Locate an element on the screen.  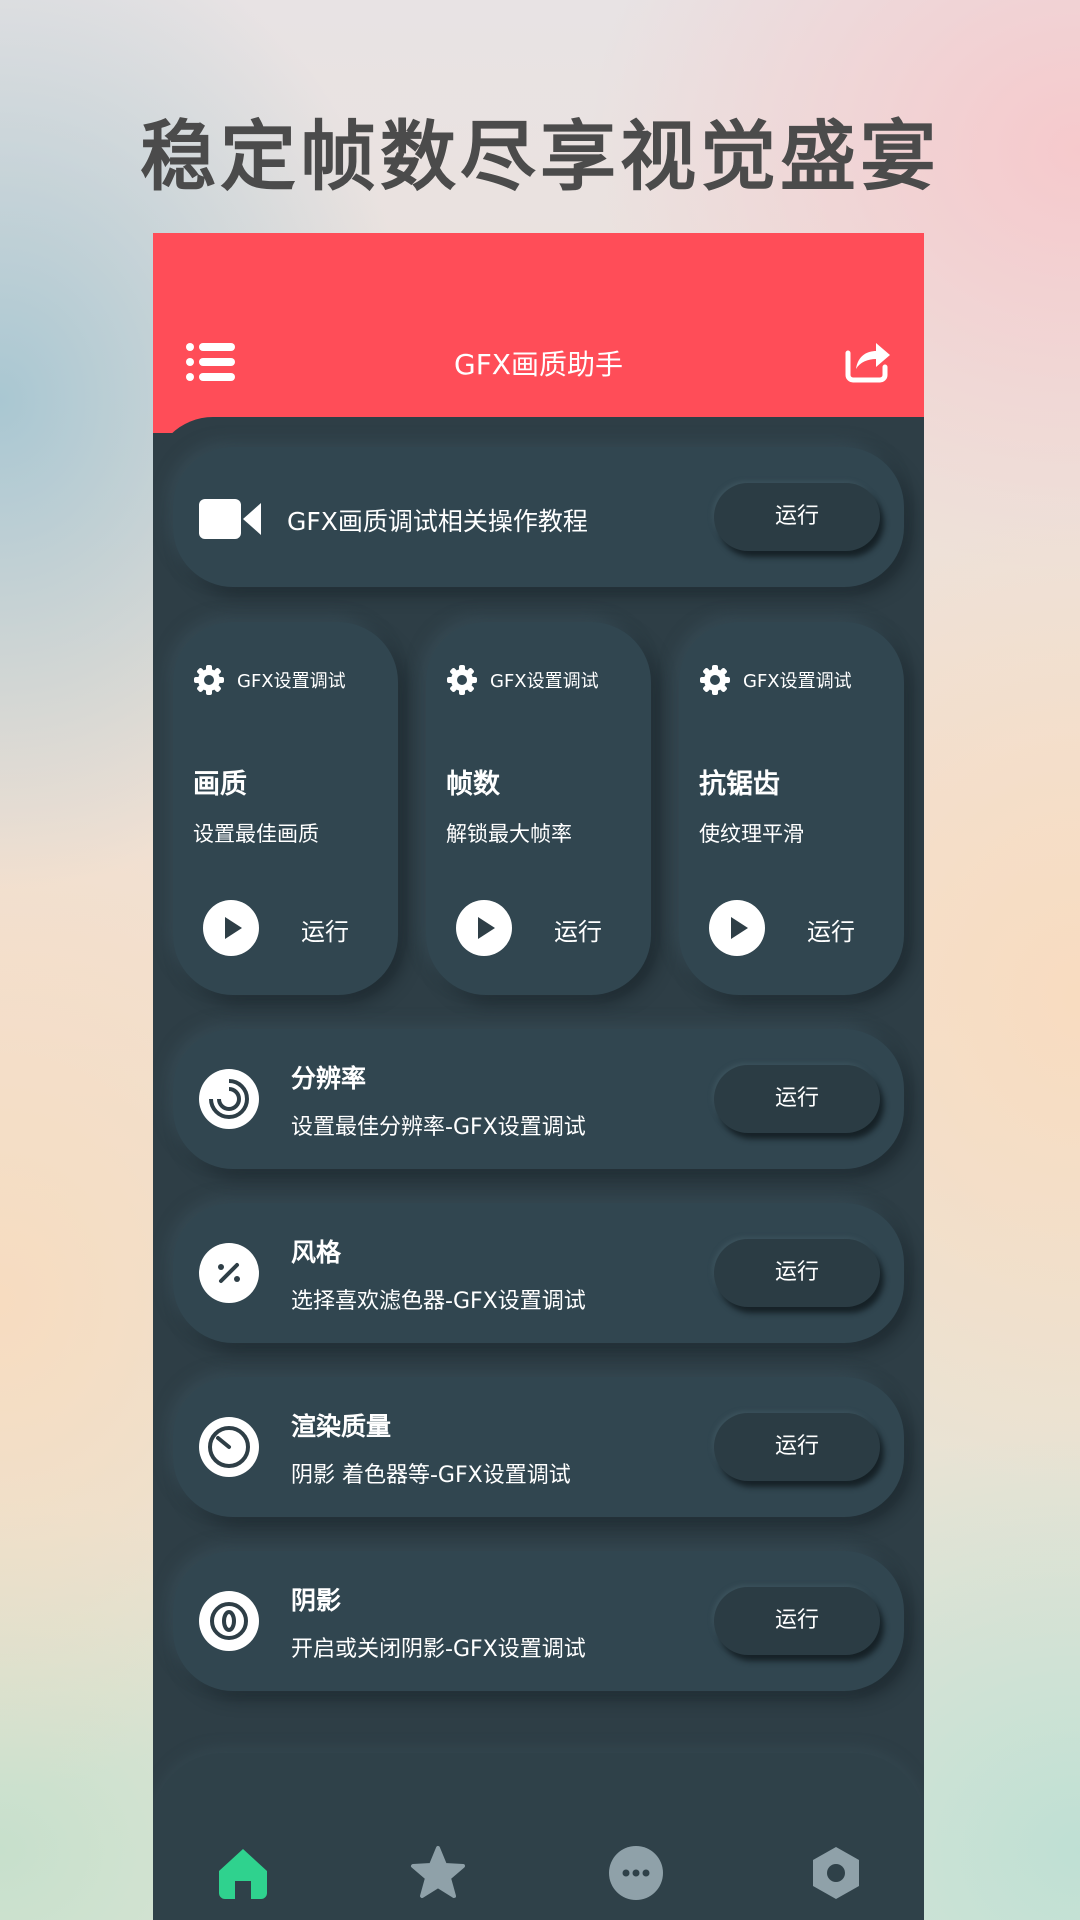
percent-icon is located at coordinates (229, 1273).